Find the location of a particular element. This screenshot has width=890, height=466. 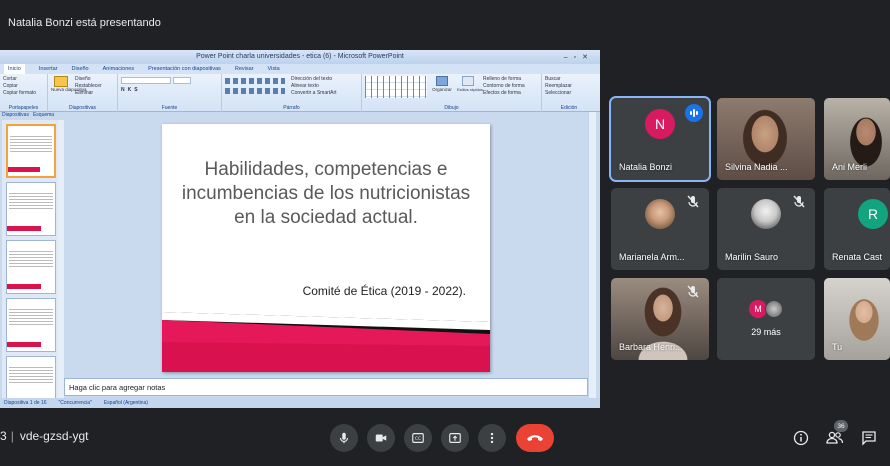

ribbon-control: Eliminar is located at coordinates (84, 93).